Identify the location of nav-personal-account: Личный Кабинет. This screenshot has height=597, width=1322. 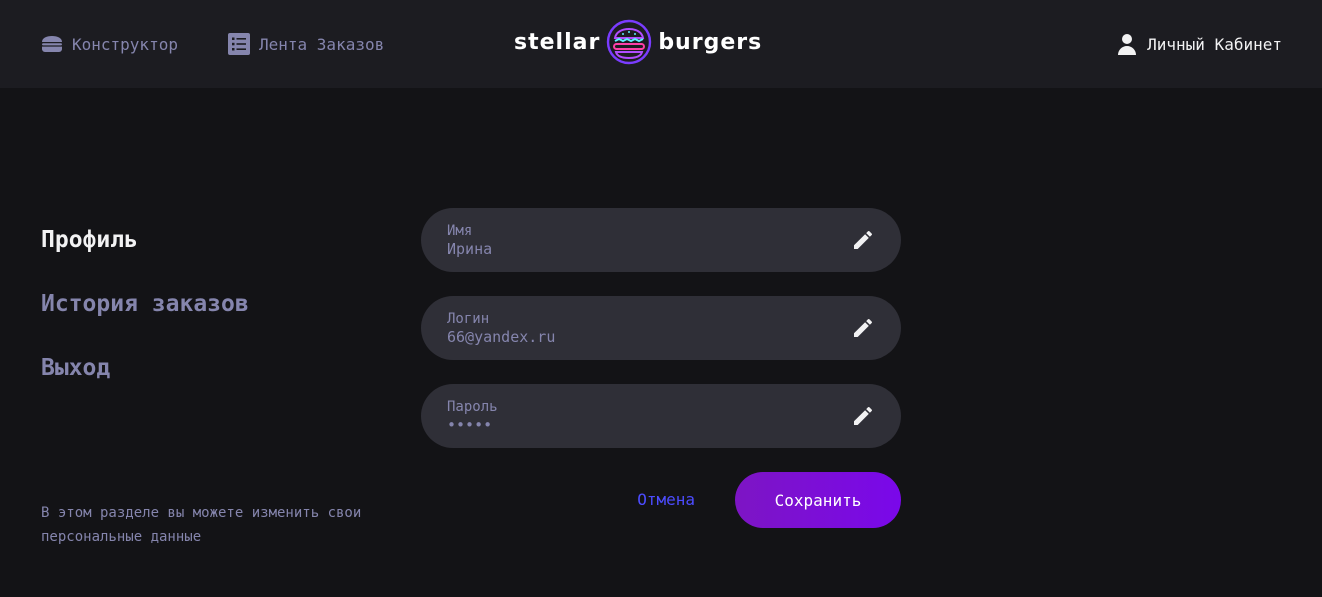
(1198, 44).